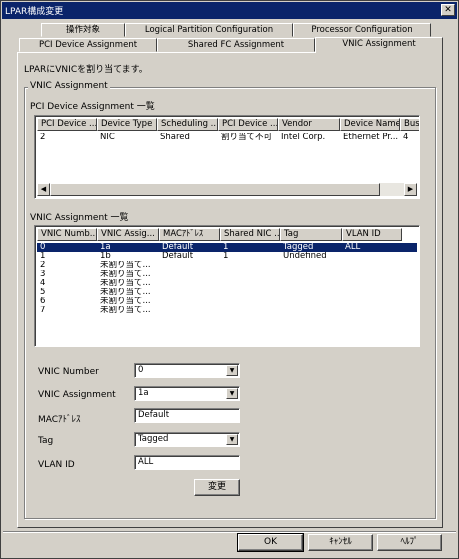  I want to click on table-cell: 7, so click(43, 310).